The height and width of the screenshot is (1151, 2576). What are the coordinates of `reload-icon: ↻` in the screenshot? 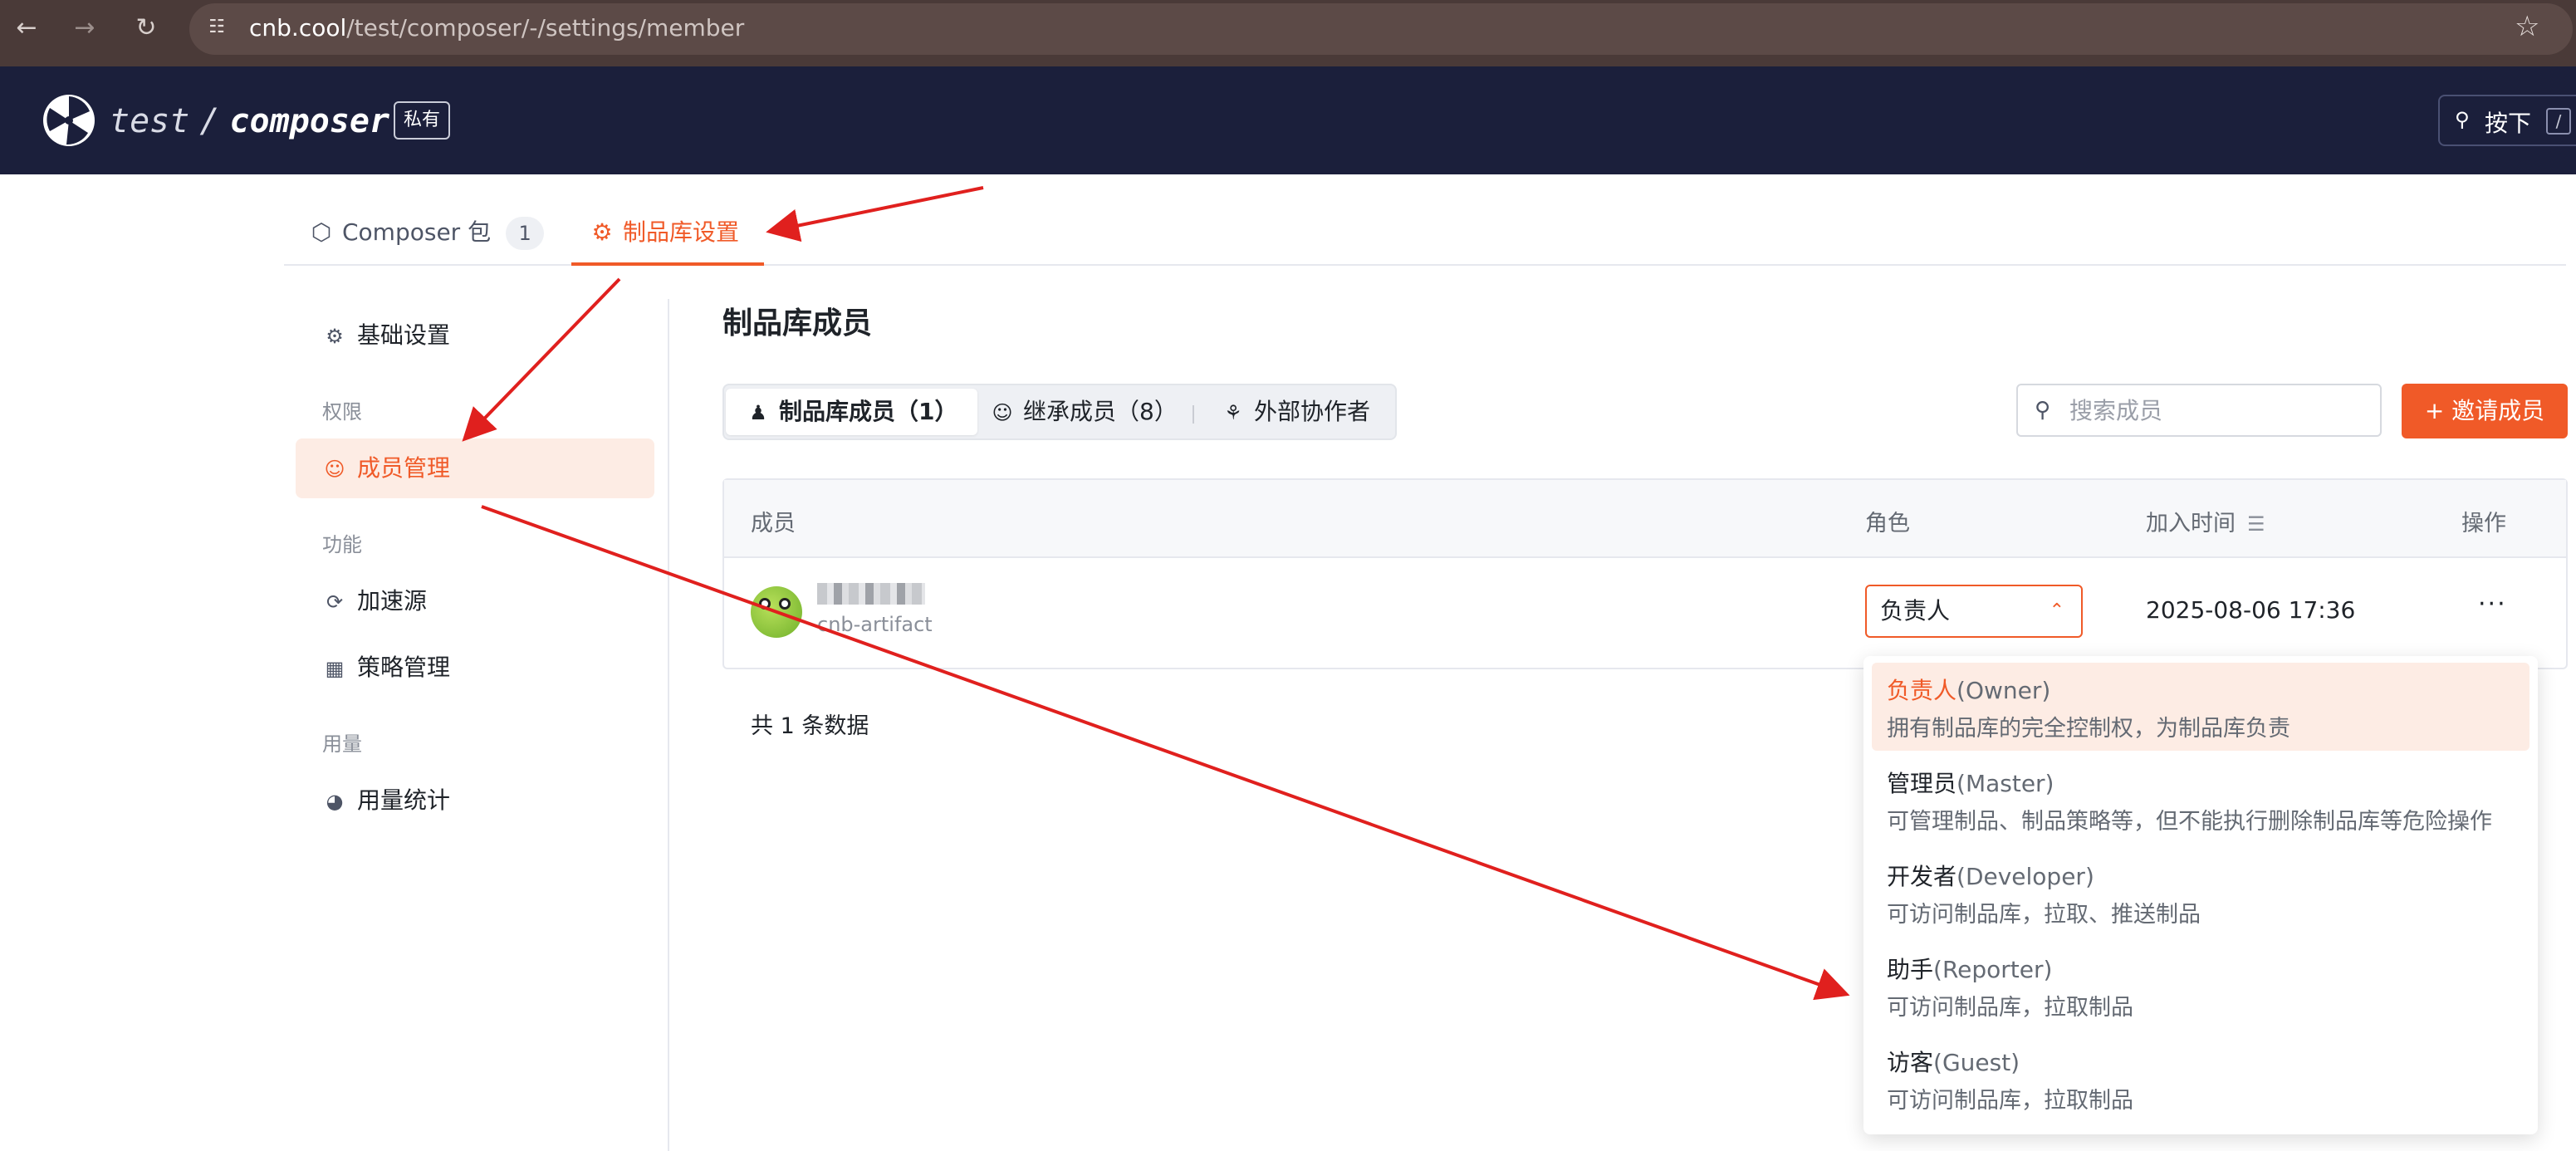 It's located at (147, 28).